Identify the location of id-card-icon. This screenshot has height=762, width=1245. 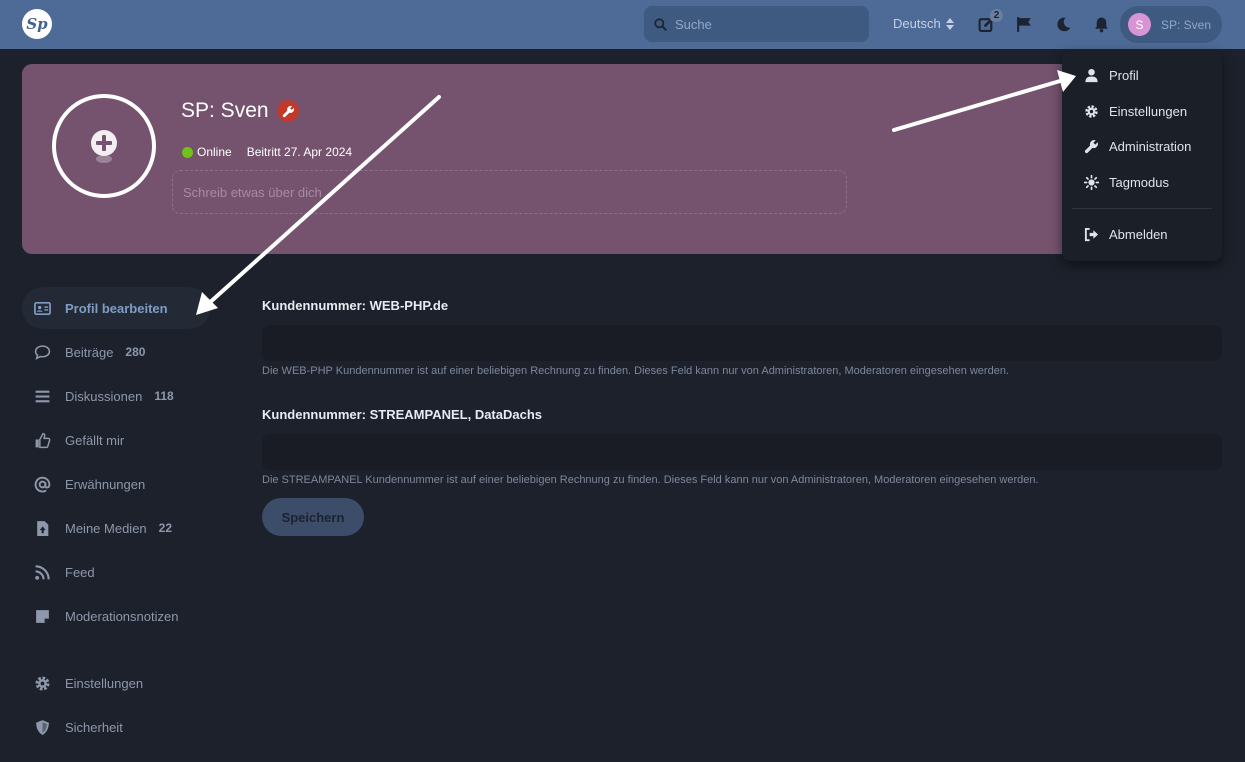
(42, 308).